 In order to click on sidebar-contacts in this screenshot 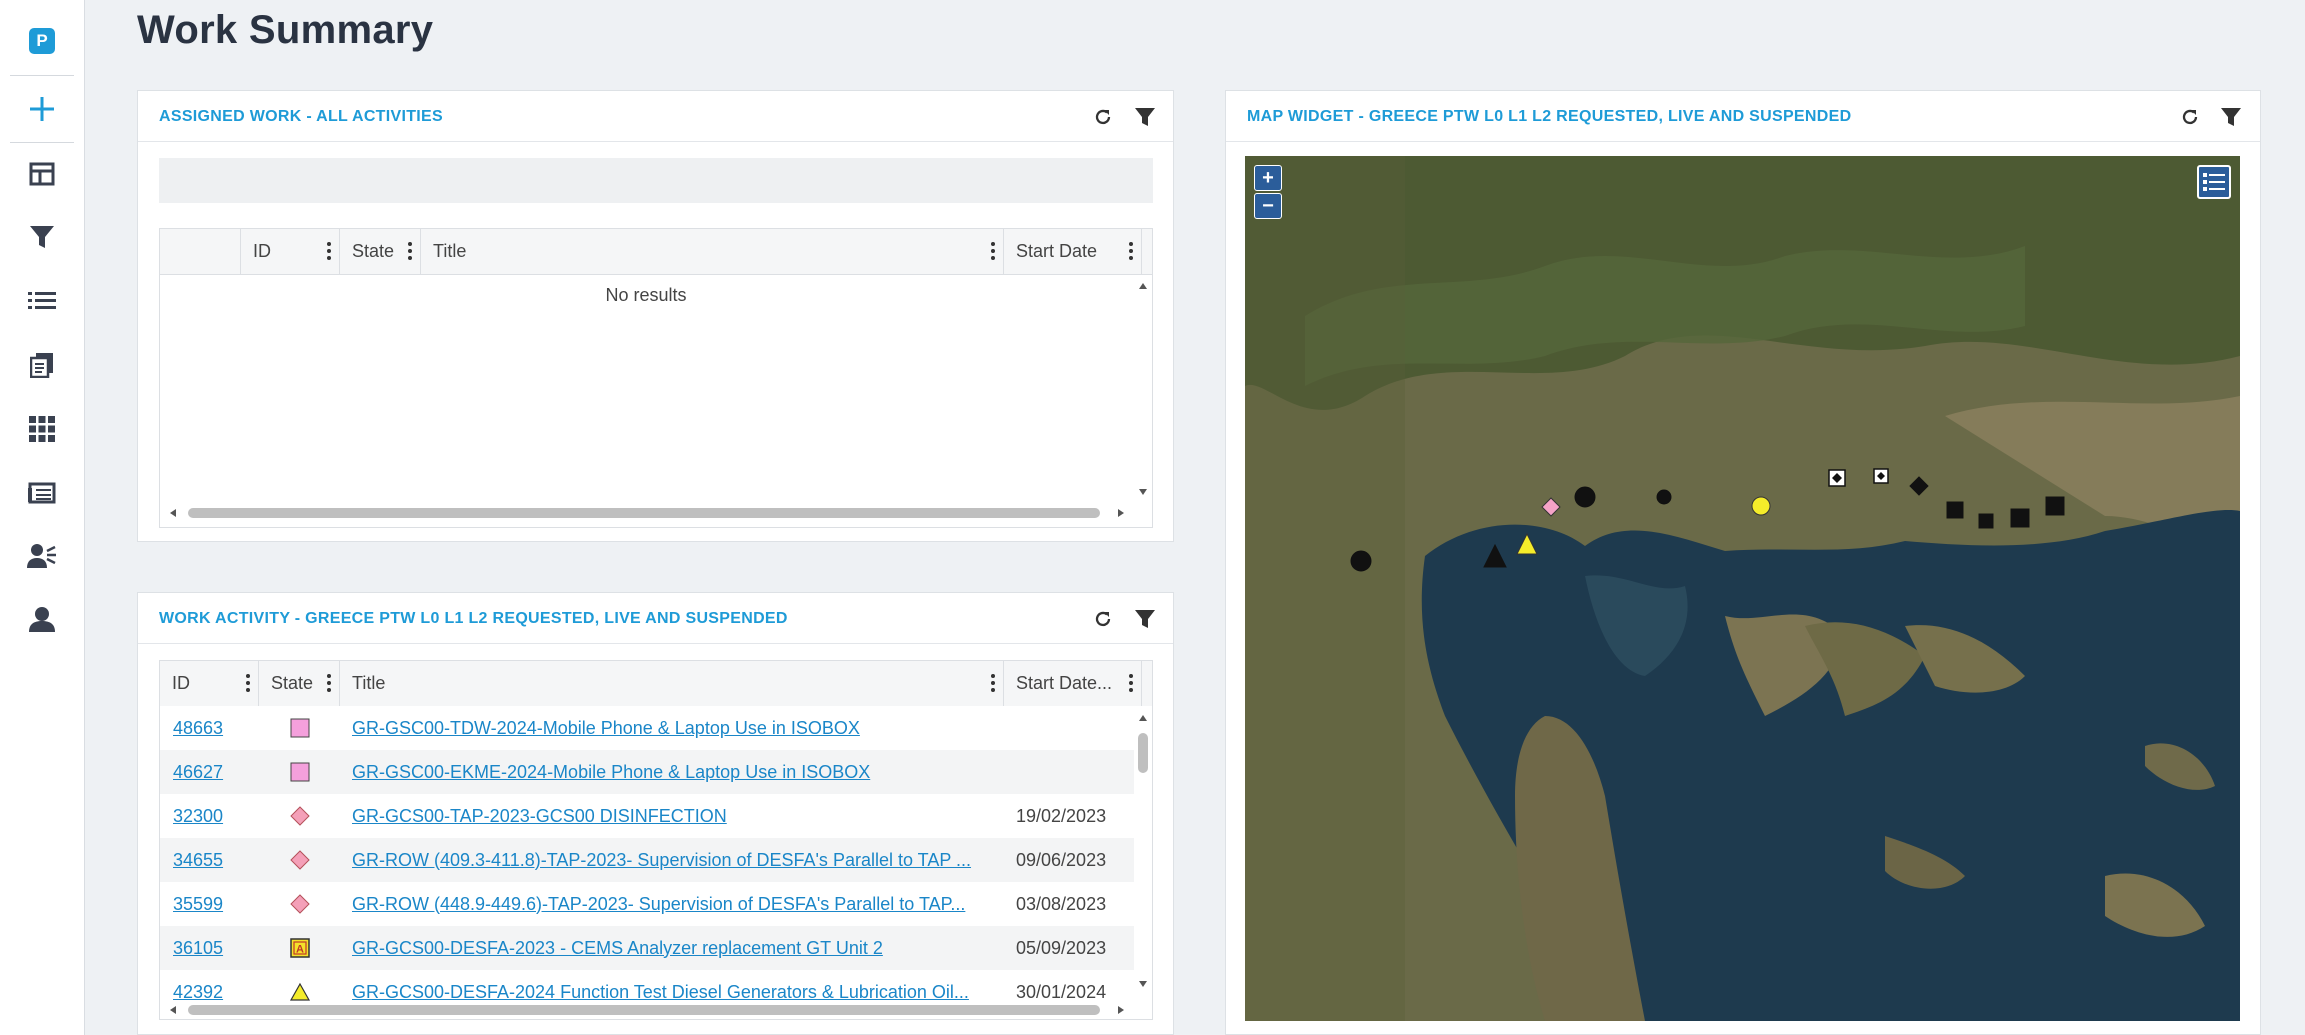, I will do `click(42, 556)`.